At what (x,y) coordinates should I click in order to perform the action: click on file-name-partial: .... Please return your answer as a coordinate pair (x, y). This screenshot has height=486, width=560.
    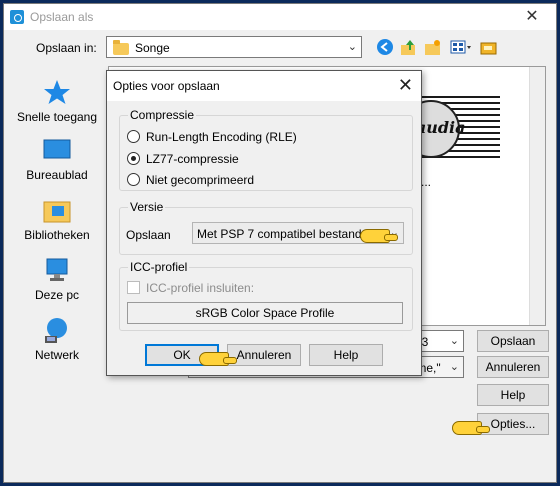
    Looking at the image, I should click on (426, 182).